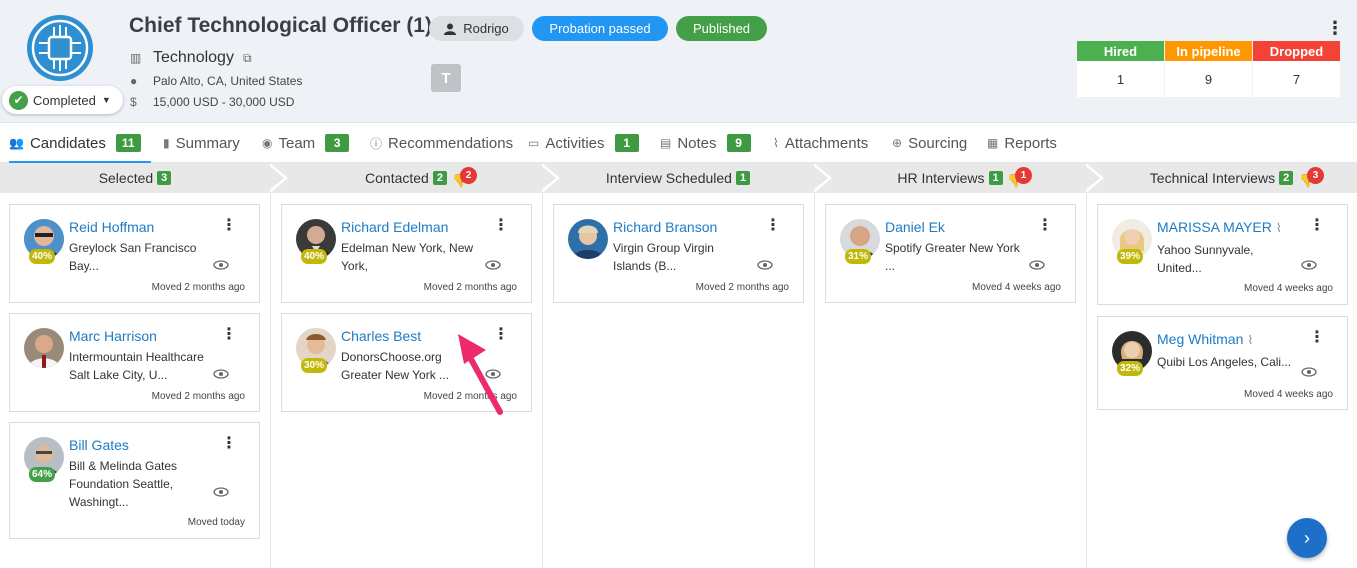  I want to click on tab-label: Reports, so click(1030, 143).